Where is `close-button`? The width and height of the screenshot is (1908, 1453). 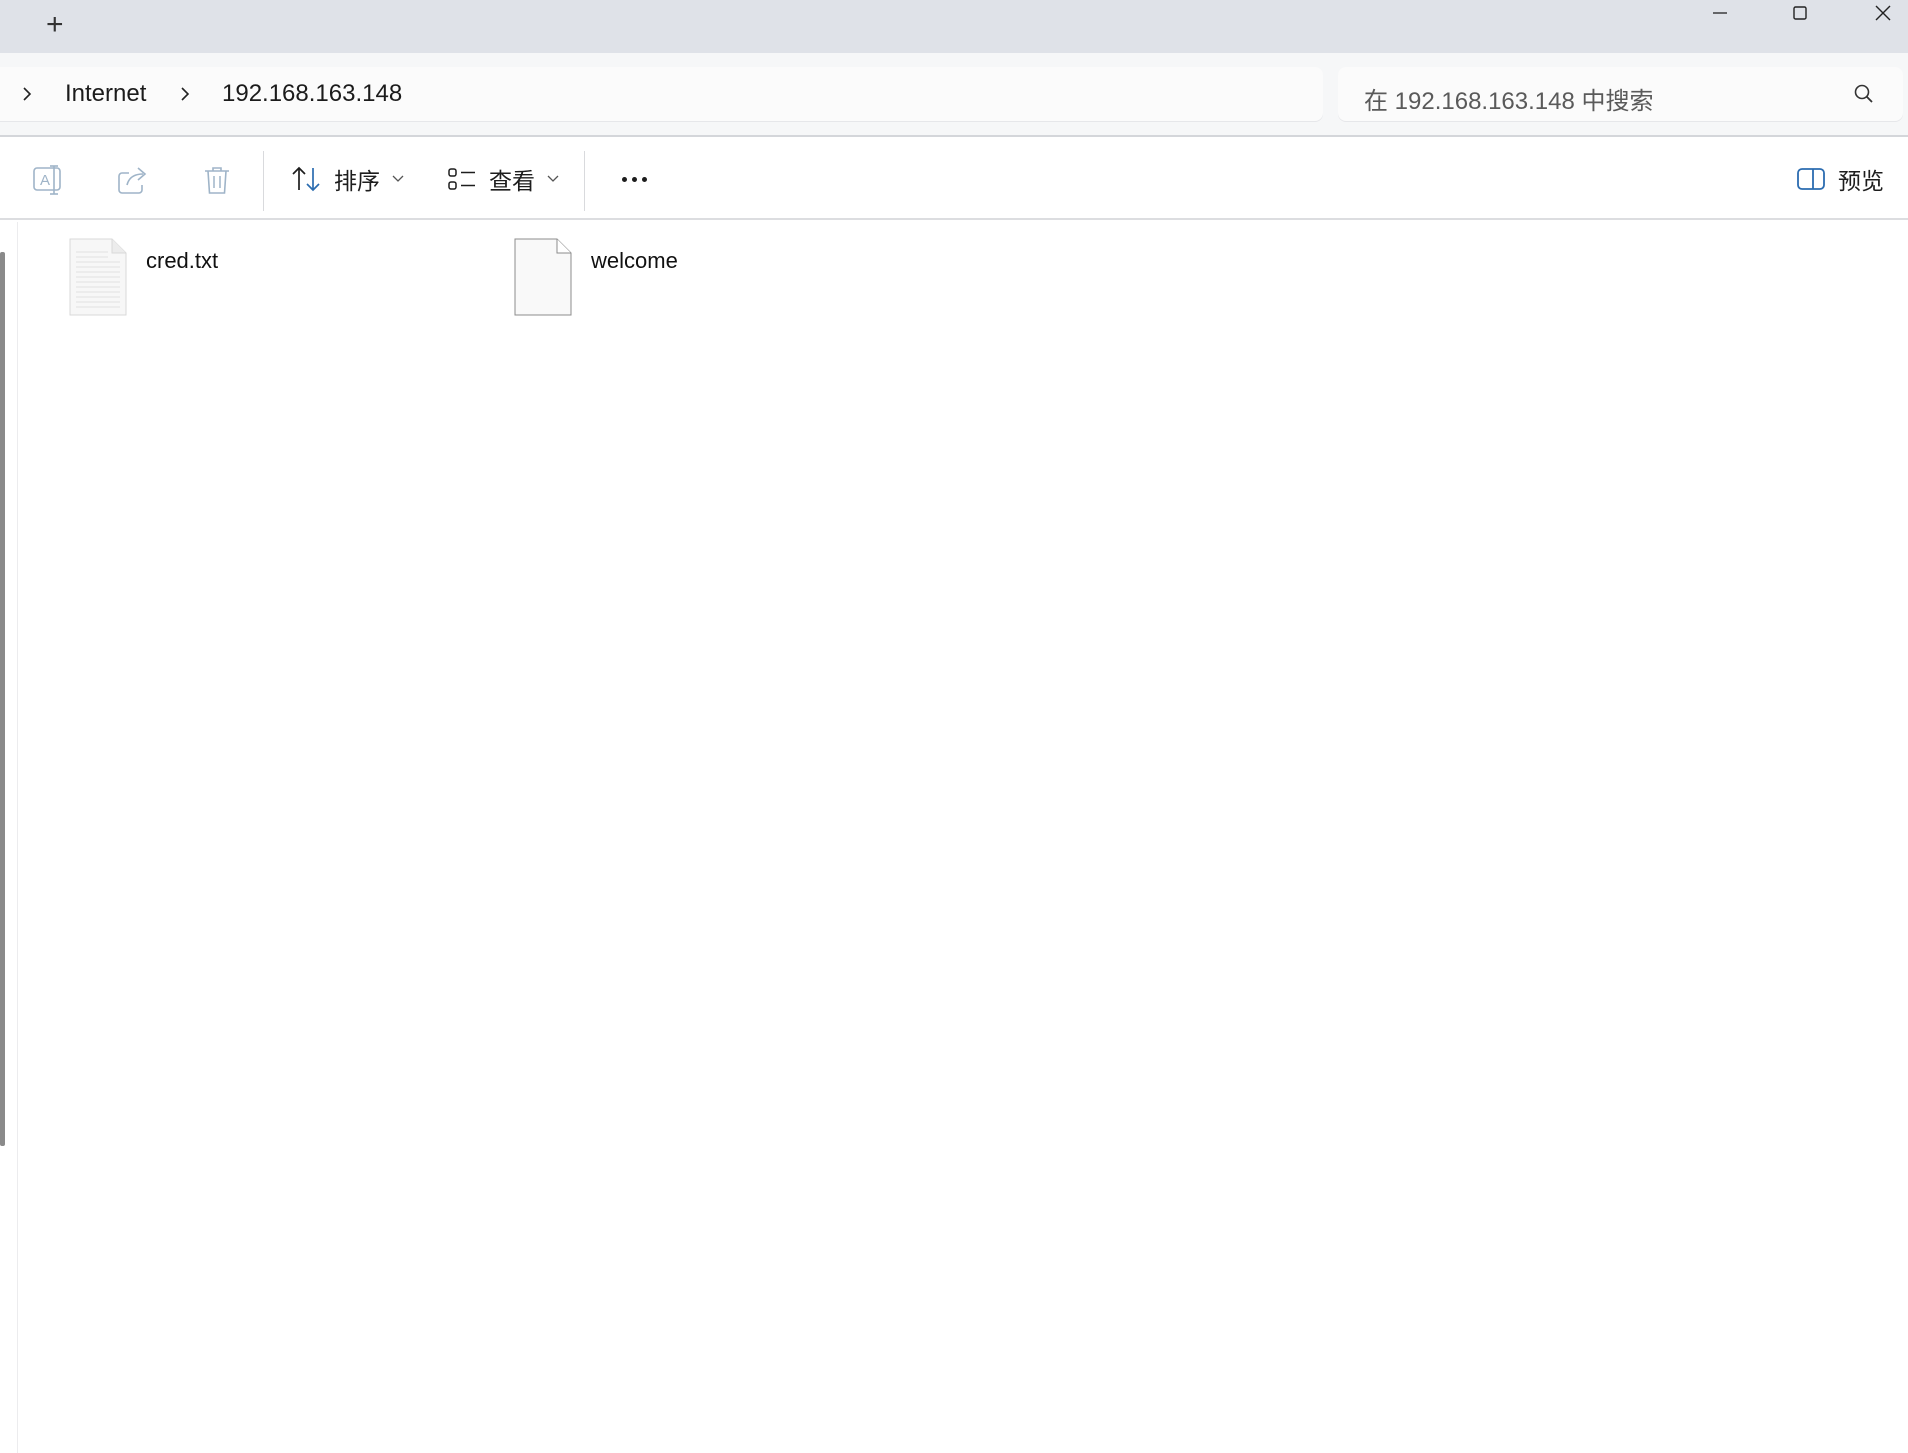
close-button is located at coordinates (1875, 13).